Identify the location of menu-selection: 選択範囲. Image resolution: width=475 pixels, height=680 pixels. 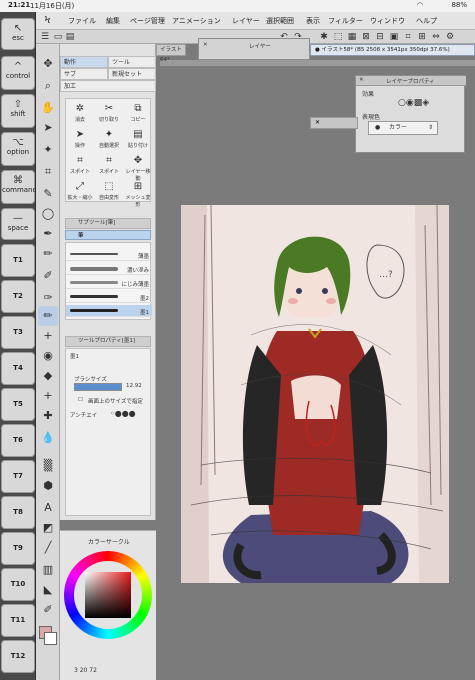
(280, 21).